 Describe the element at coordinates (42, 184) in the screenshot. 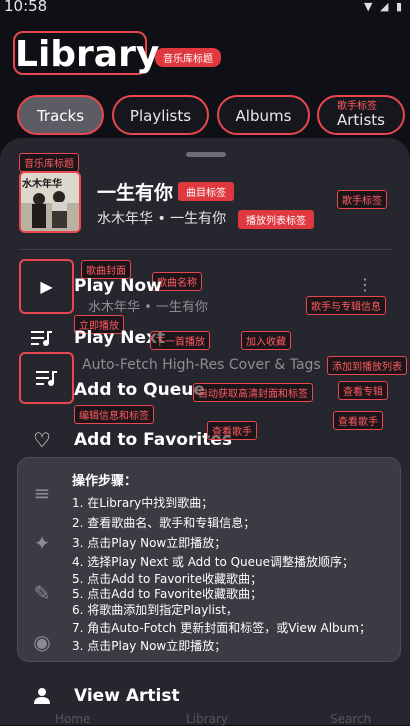

I see `cover-text: 水木年华` at that location.